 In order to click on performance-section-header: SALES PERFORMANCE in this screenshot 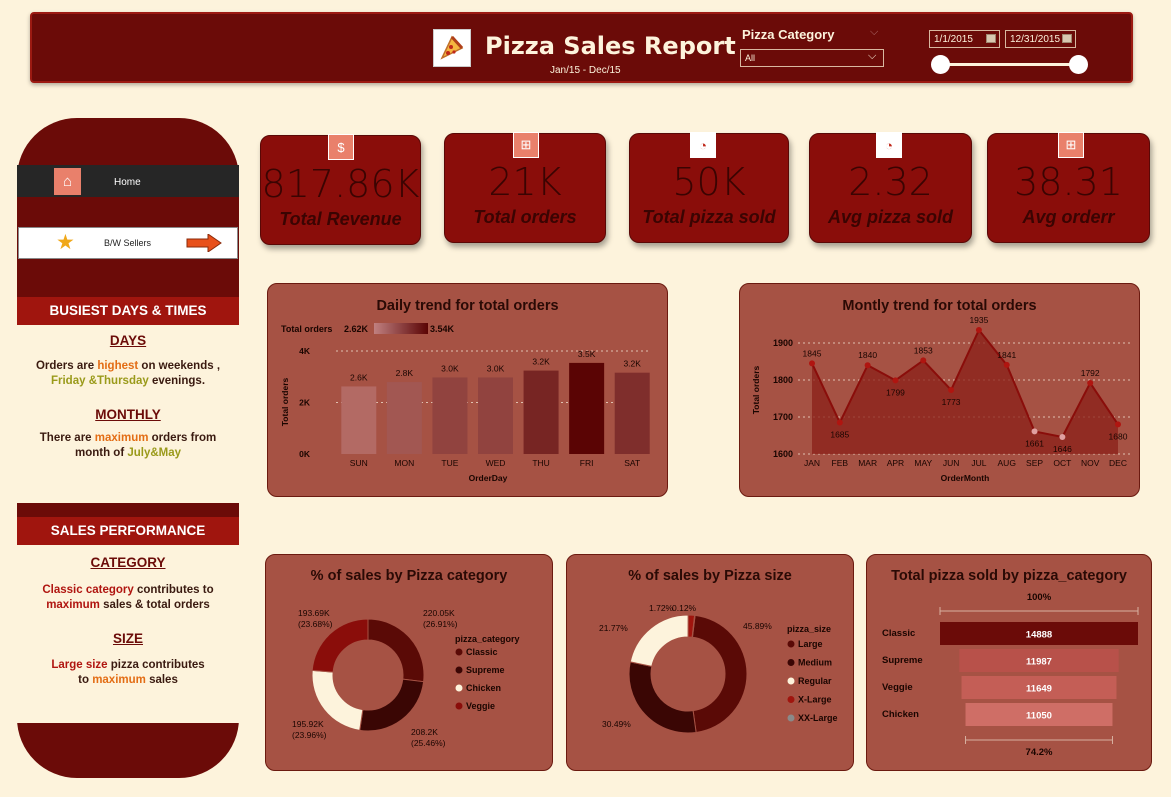, I will do `click(128, 531)`.